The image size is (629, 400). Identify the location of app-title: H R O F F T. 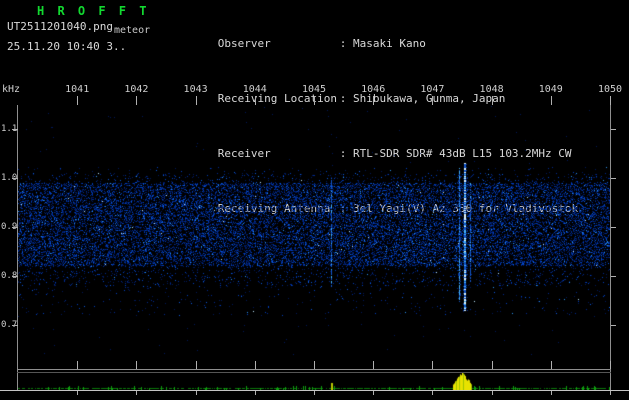
(93, 11).